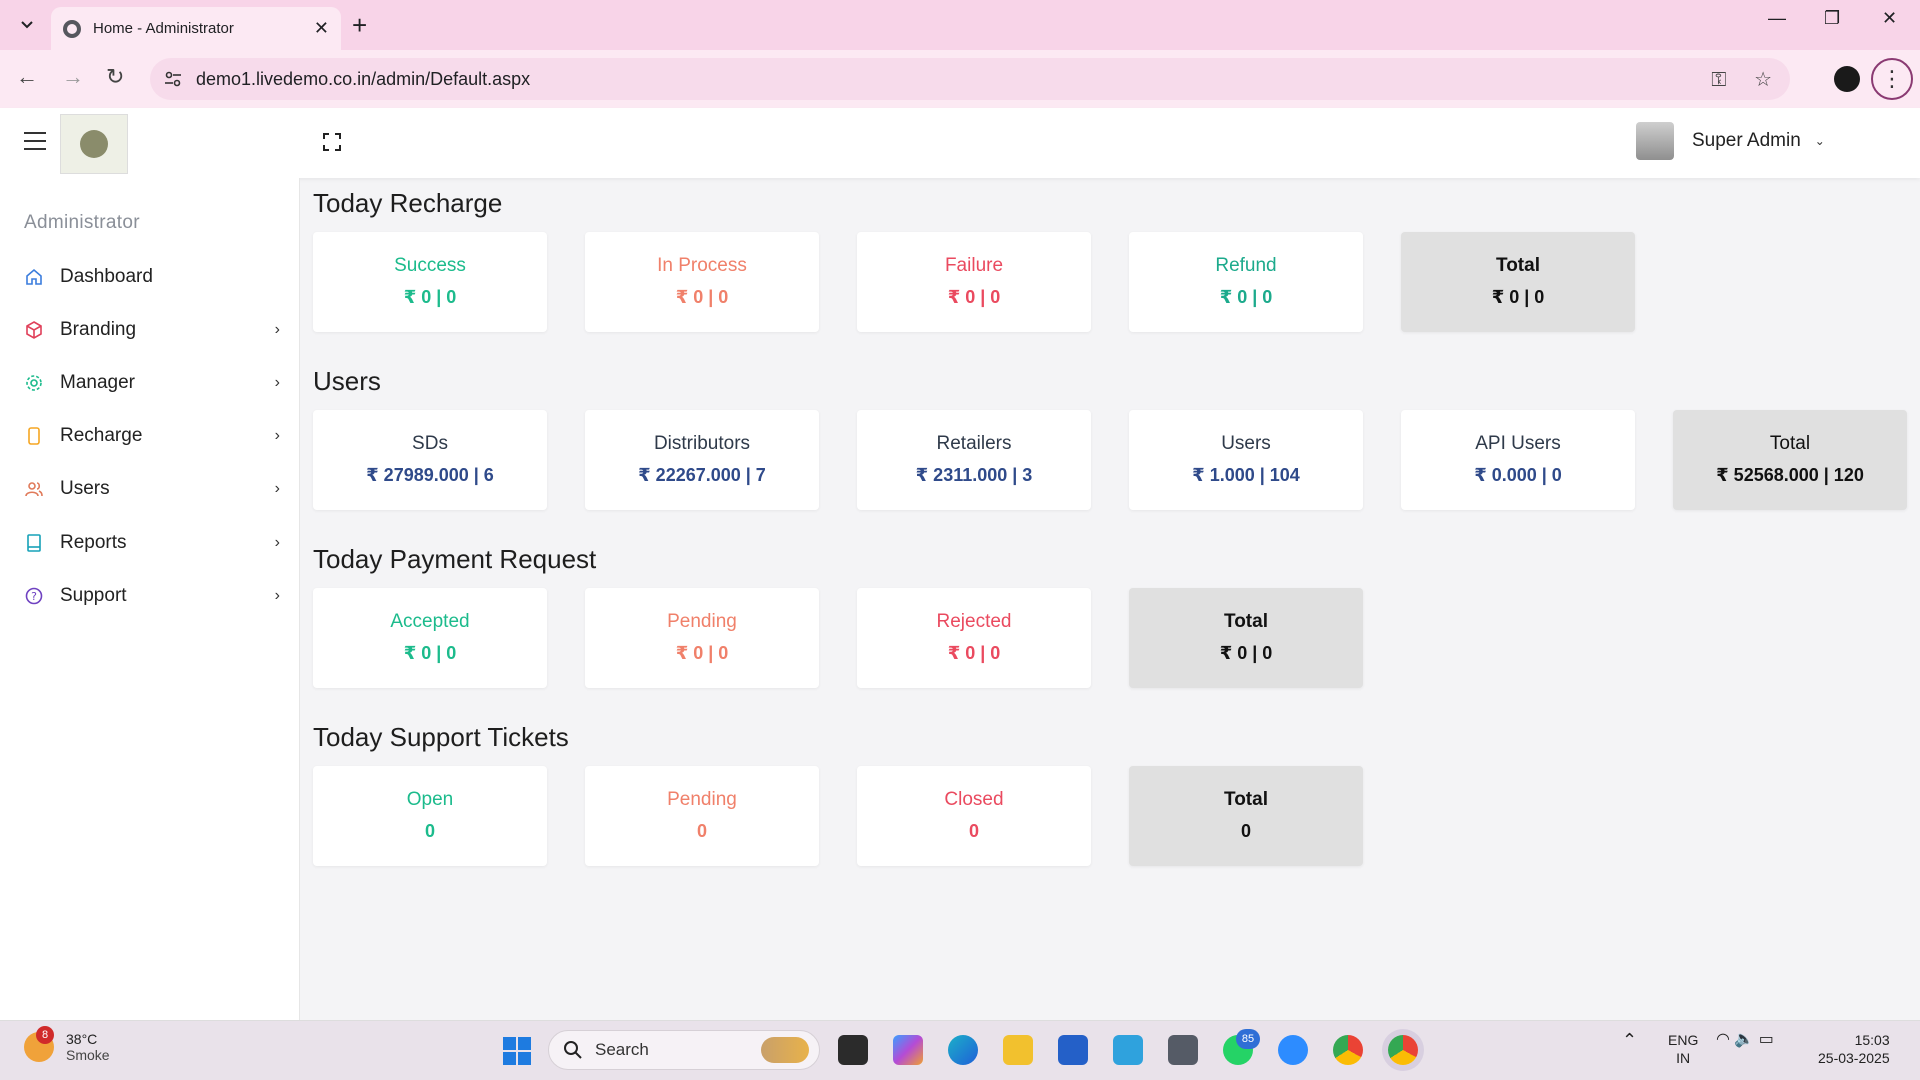  I want to click on sidebar-item-support: ? Support ›, so click(150, 596).